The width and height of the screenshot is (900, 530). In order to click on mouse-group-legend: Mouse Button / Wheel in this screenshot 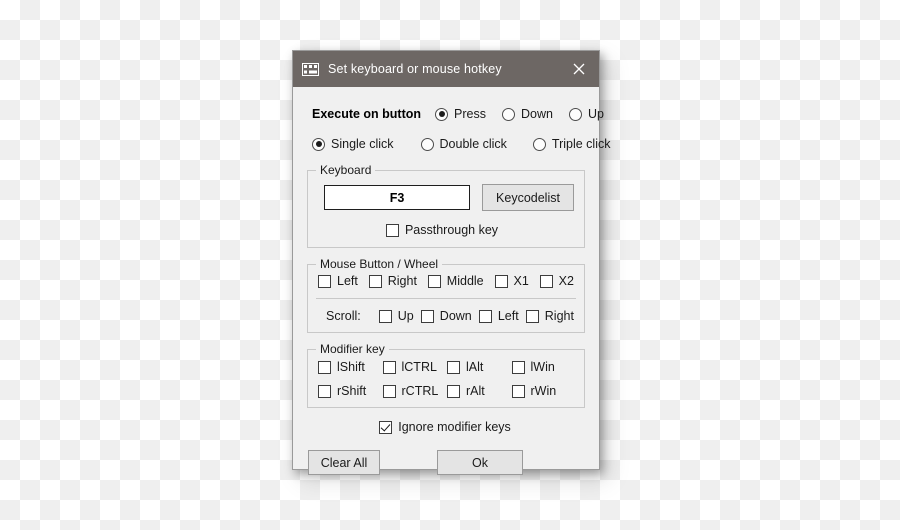, I will do `click(379, 264)`.